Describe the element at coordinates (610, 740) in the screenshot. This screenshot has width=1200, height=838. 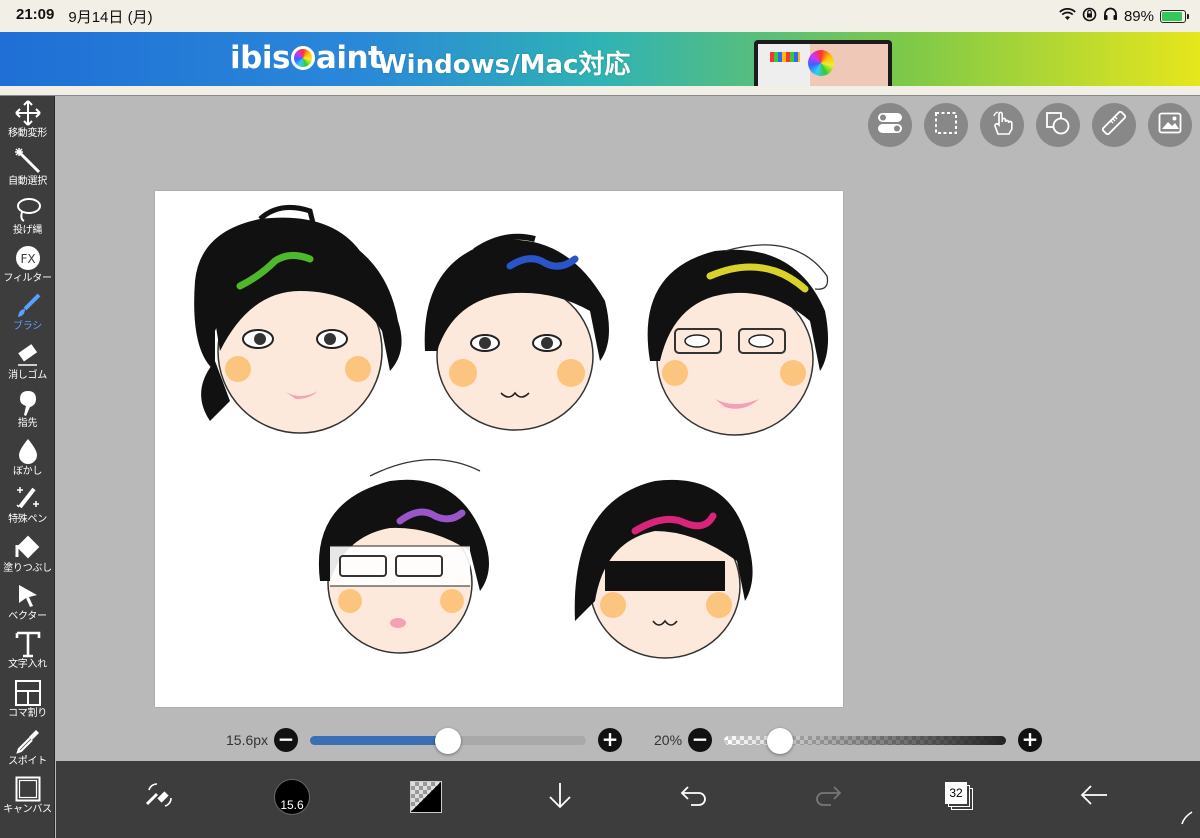
I see `brush-size-plus-button: +` at that location.